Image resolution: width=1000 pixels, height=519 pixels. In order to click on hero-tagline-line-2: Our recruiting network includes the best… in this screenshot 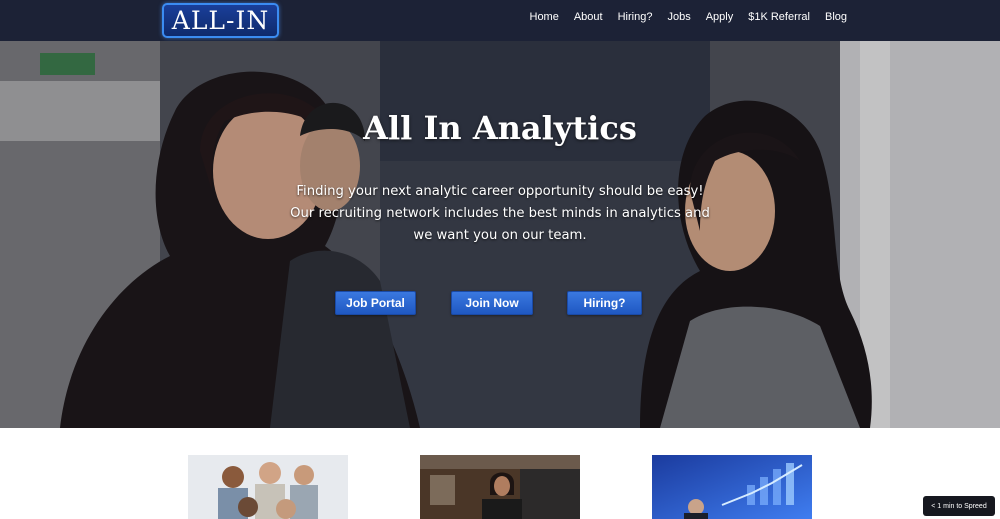, I will do `click(500, 213)`.